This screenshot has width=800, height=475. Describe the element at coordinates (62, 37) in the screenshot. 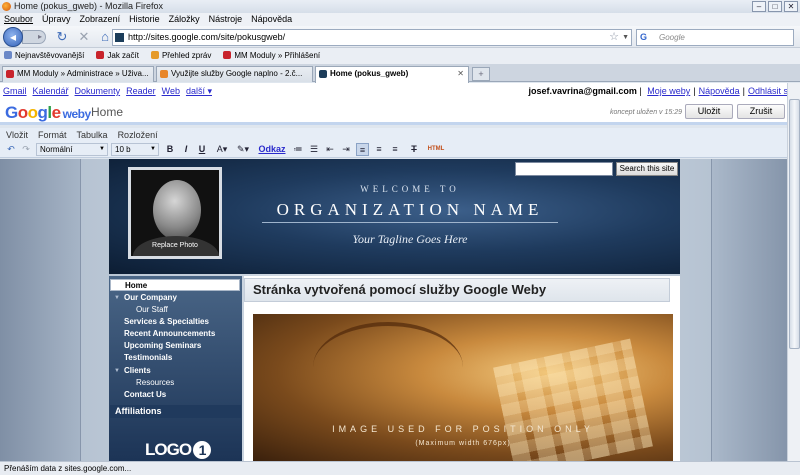

I see `reload-icon: ↻` at that location.